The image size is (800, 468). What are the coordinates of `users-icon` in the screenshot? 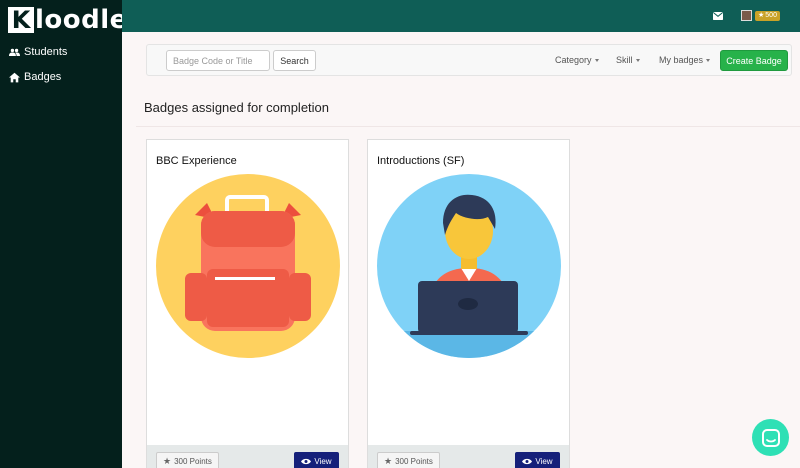 It's located at (14, 52).